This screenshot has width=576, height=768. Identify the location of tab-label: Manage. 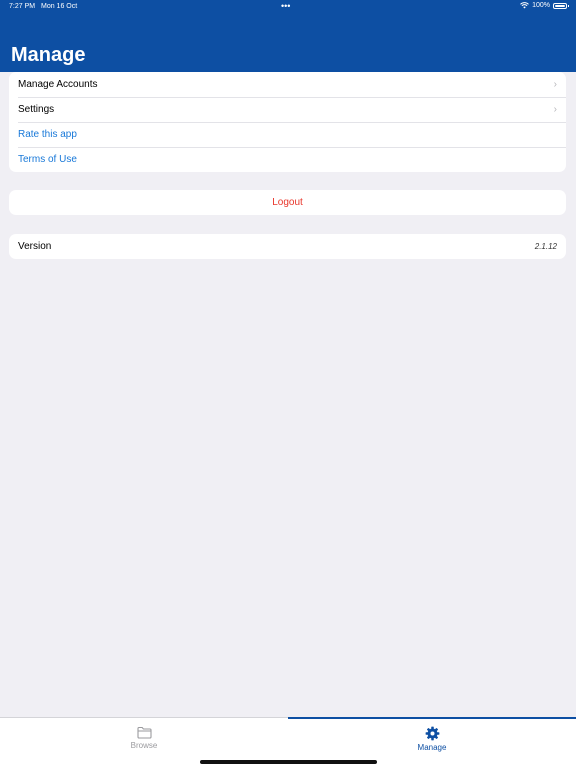
(432, 747).